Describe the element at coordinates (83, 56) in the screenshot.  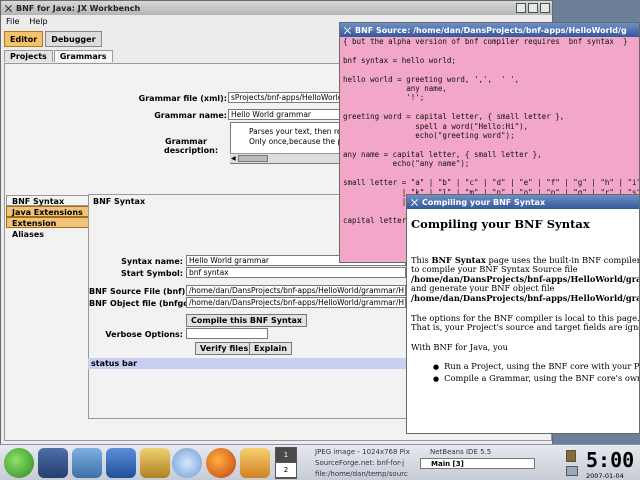
I see `tab-grammars: Grammars` at that location.